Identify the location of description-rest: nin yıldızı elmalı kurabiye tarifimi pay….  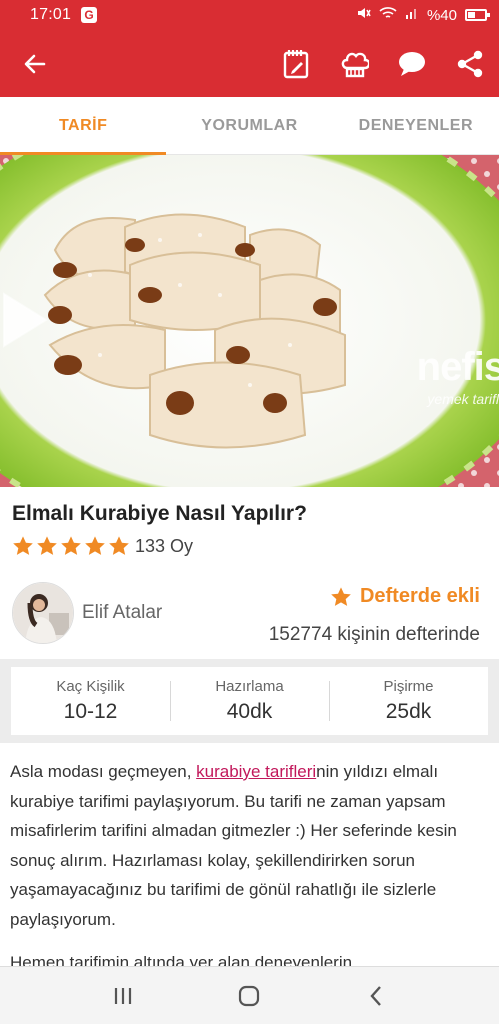
(233, 845).